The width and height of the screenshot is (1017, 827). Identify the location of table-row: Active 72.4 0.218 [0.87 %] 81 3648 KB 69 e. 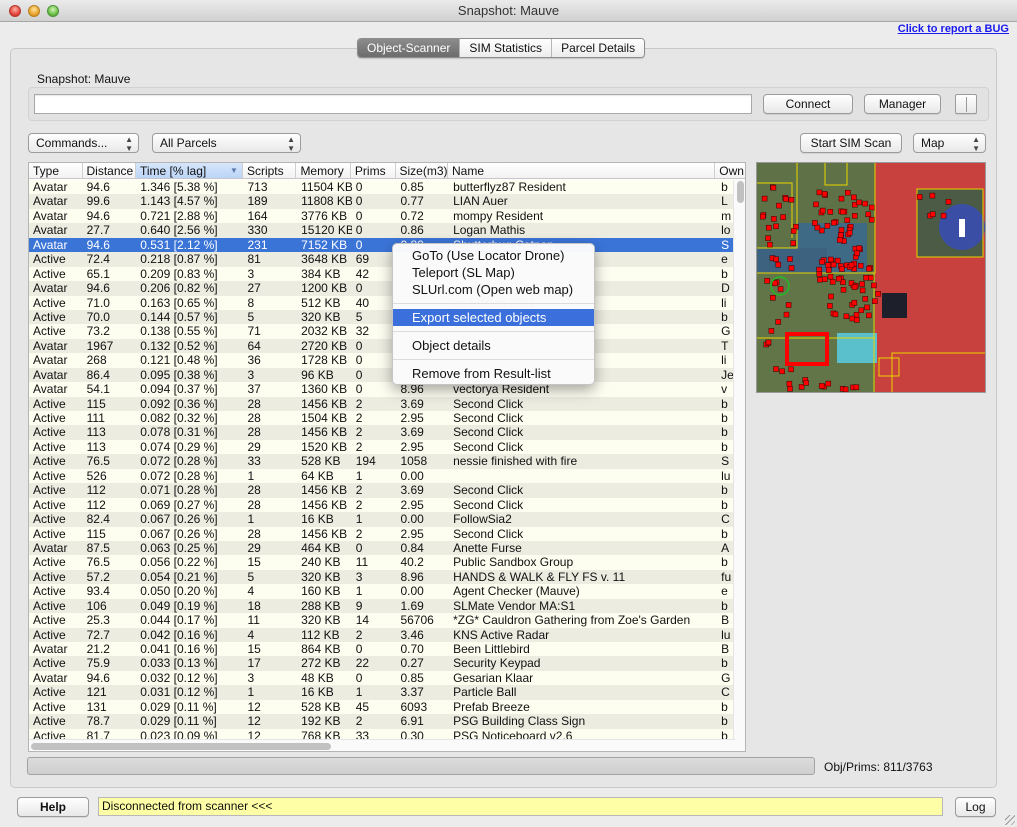
(382, 259).